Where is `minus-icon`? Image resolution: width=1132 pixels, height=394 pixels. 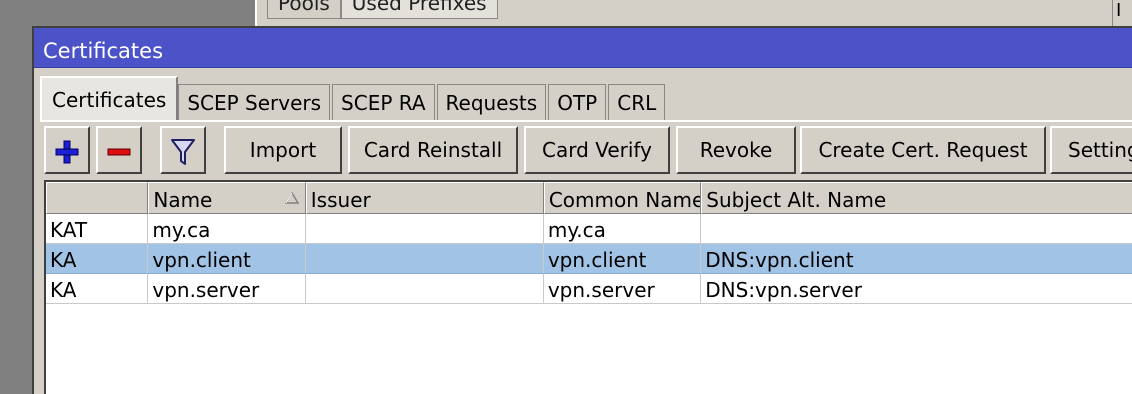 minus-icon is located at coordinates (119, 151).